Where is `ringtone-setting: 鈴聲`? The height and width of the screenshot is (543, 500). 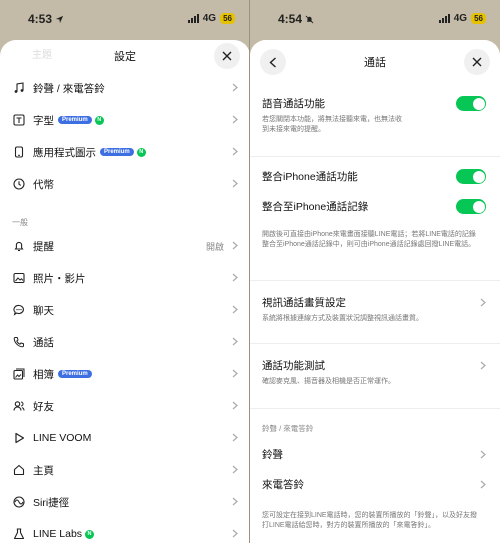
ringtone-setting: 鈴聲 is located at coordinates (375, 454).